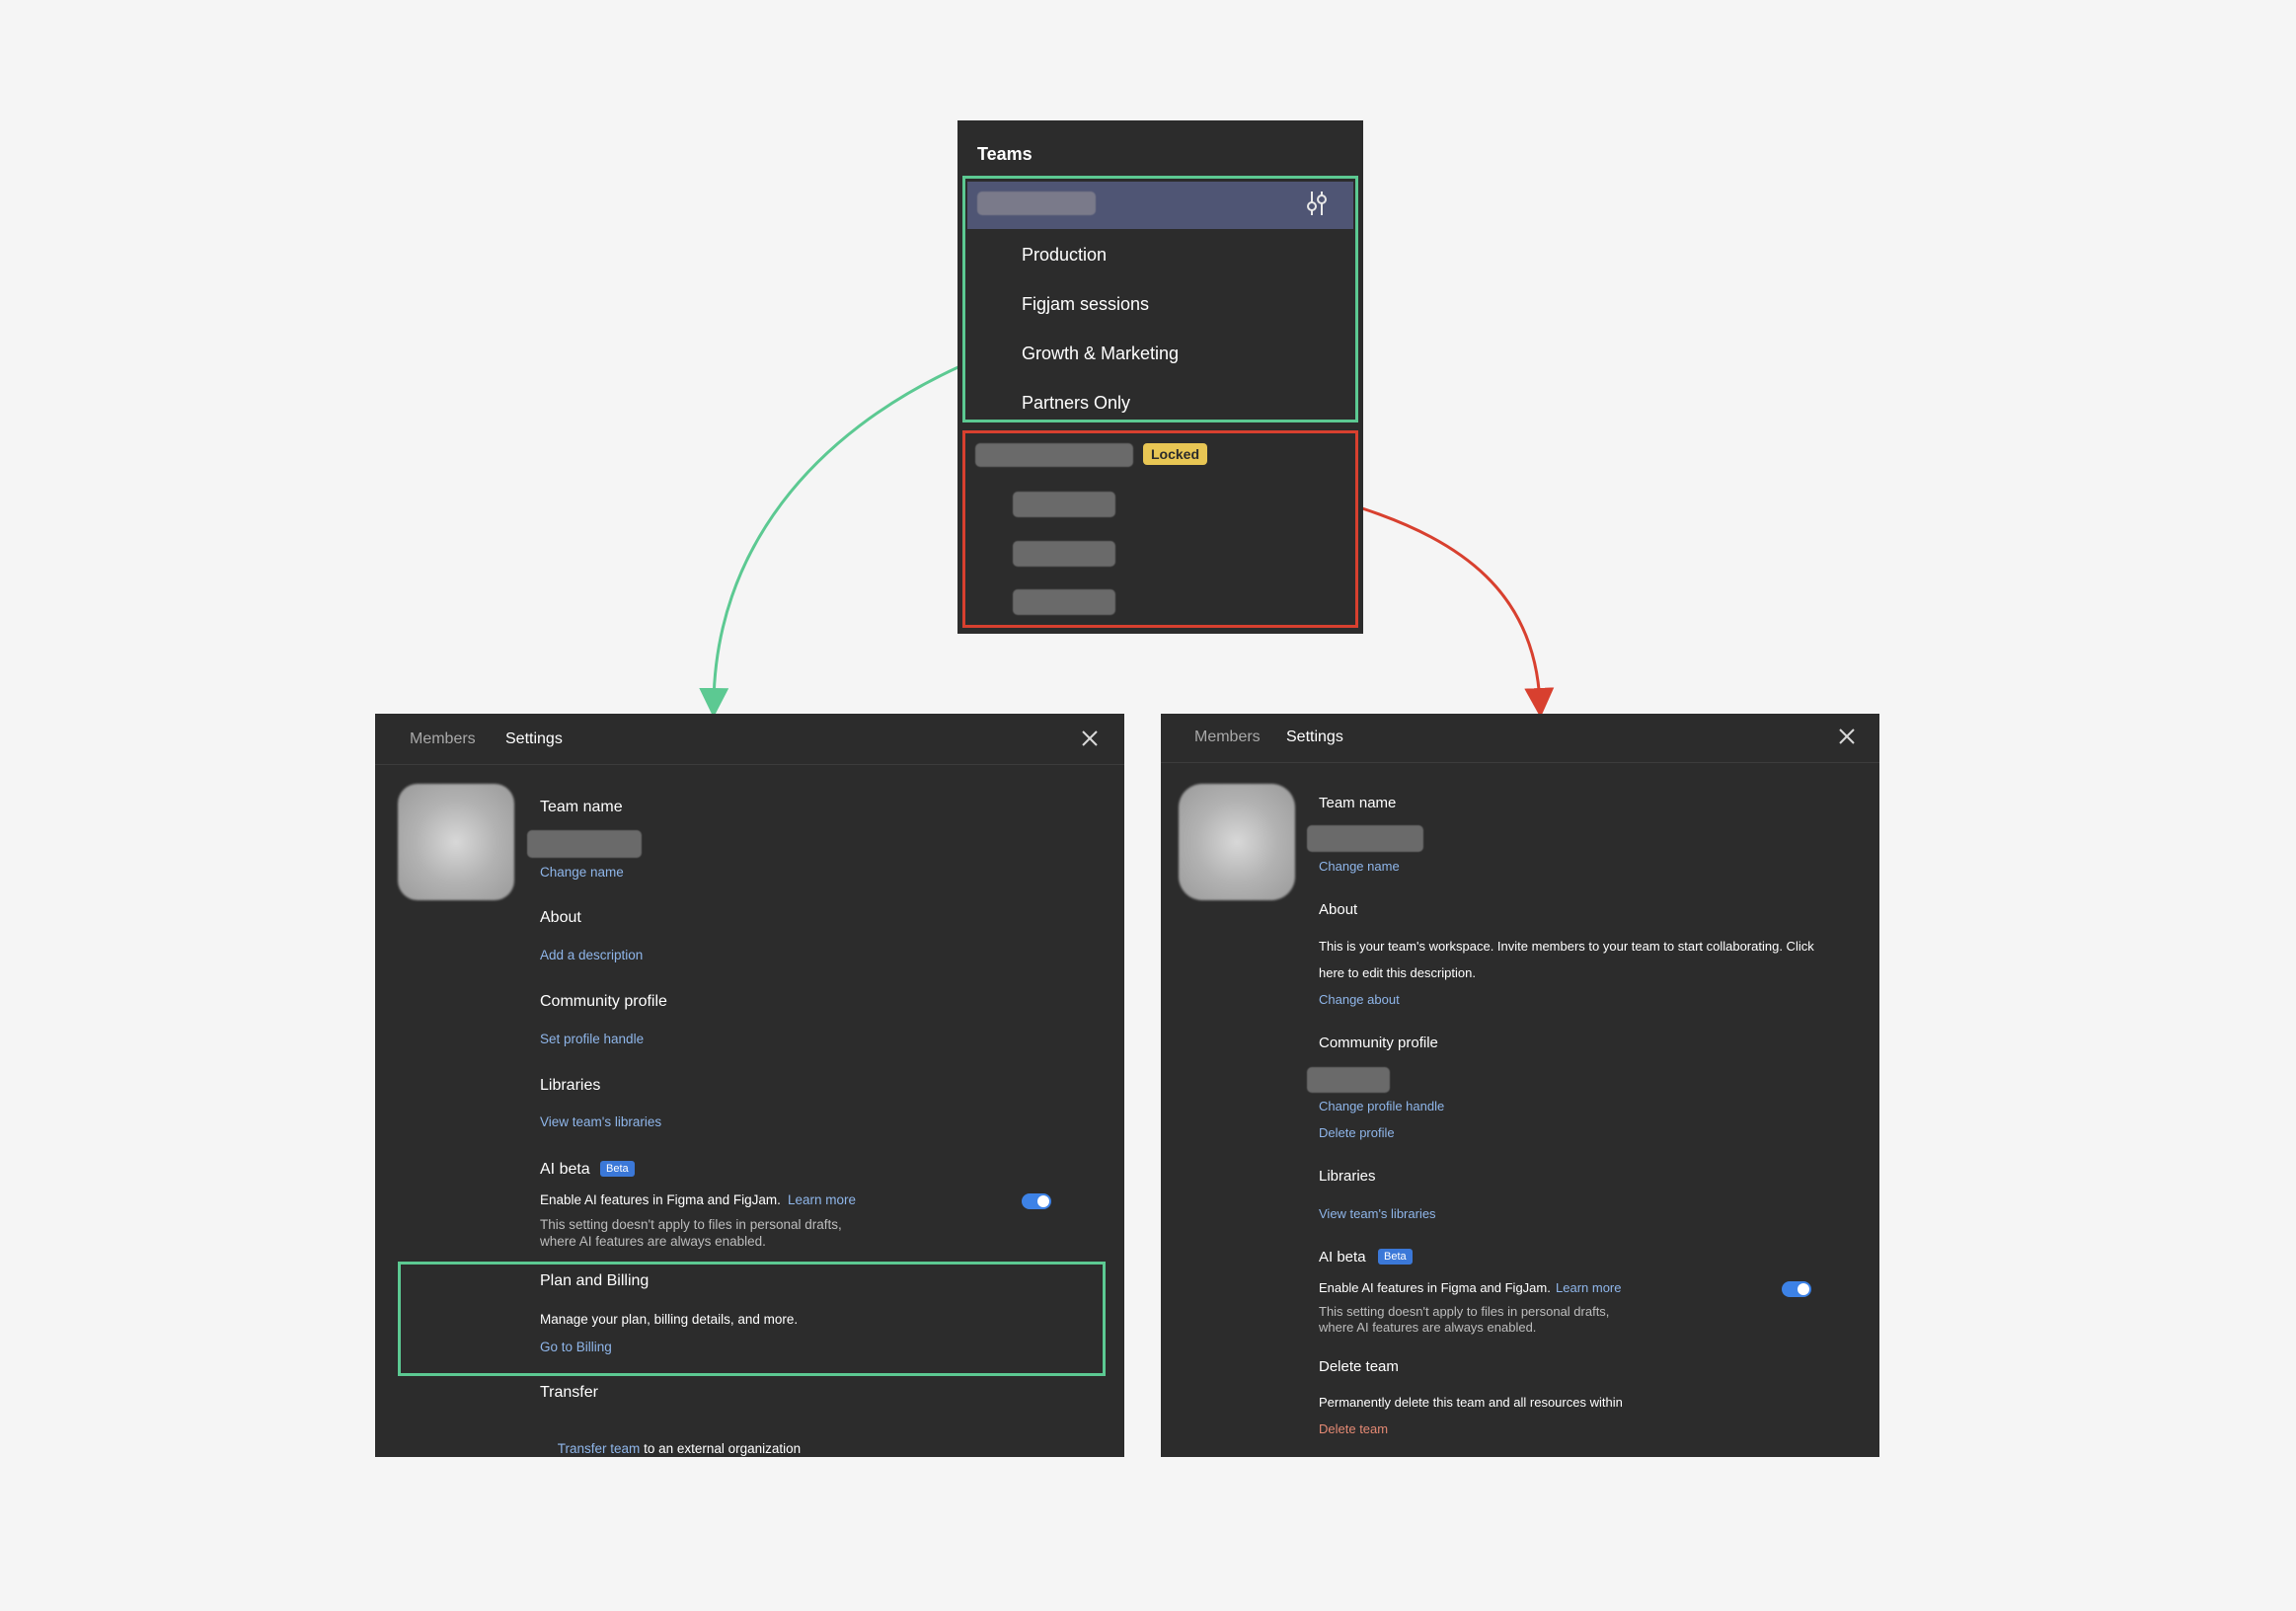  What do you see at coordinates (1357, 1132) in the screenshot?
I see `delete-profile-link: Delete profile` at bounding box center [1357, 1132].